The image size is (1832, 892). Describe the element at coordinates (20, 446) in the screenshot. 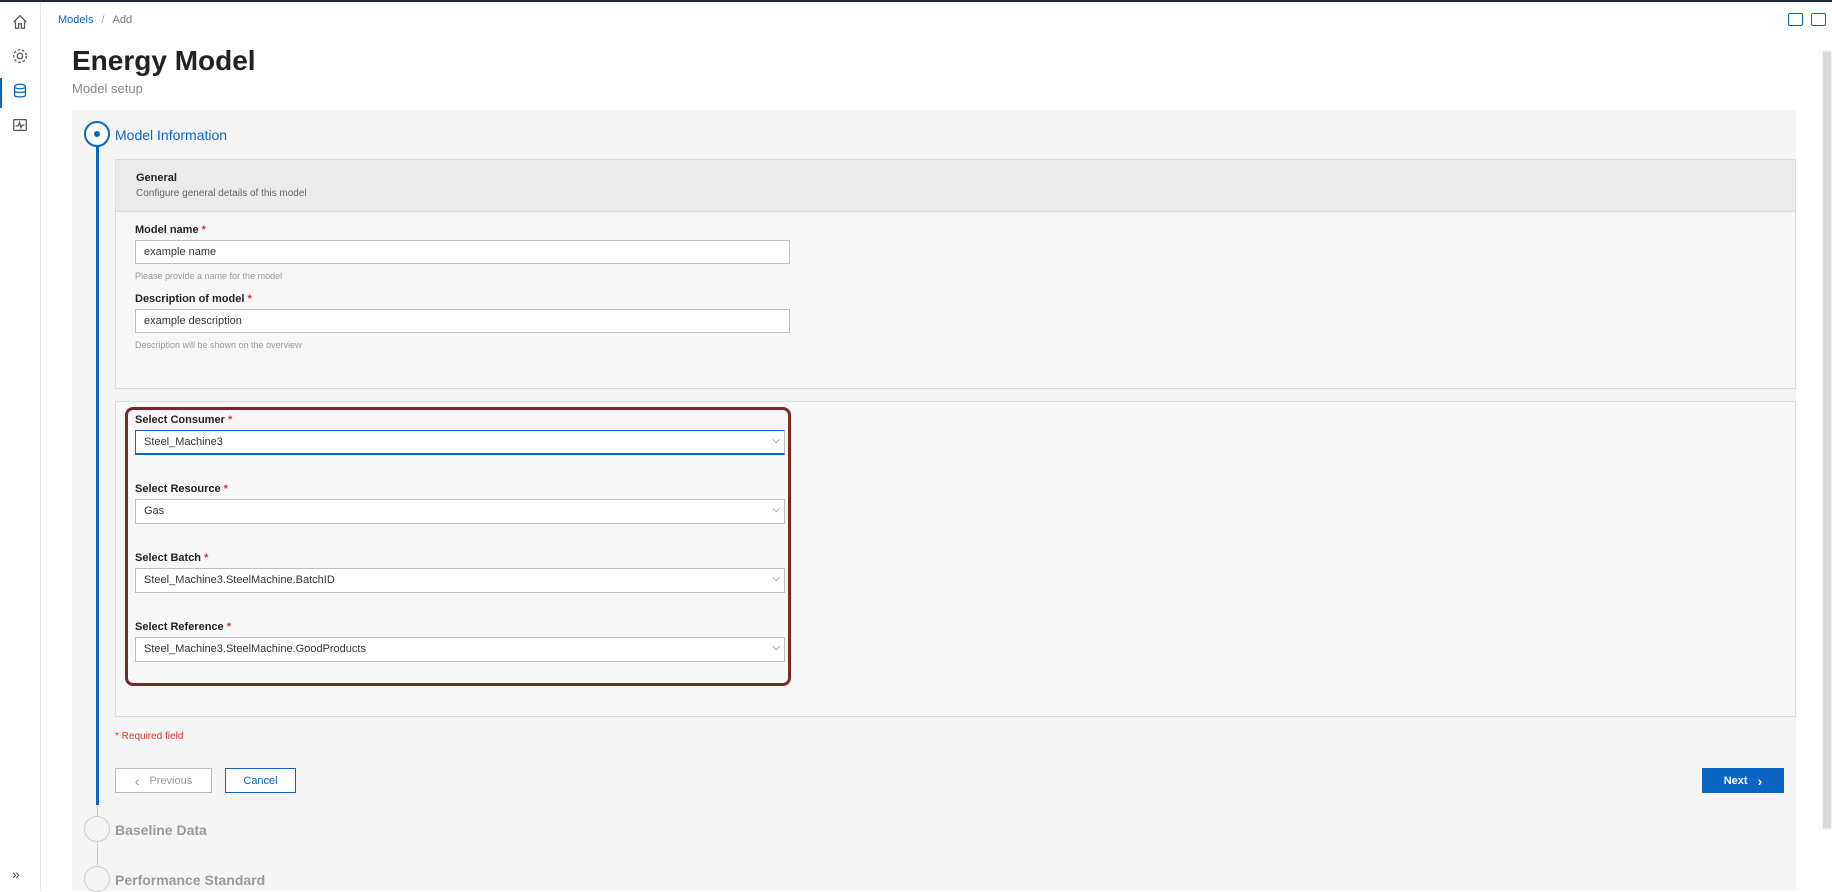

I see `sidebar: »` at that location.